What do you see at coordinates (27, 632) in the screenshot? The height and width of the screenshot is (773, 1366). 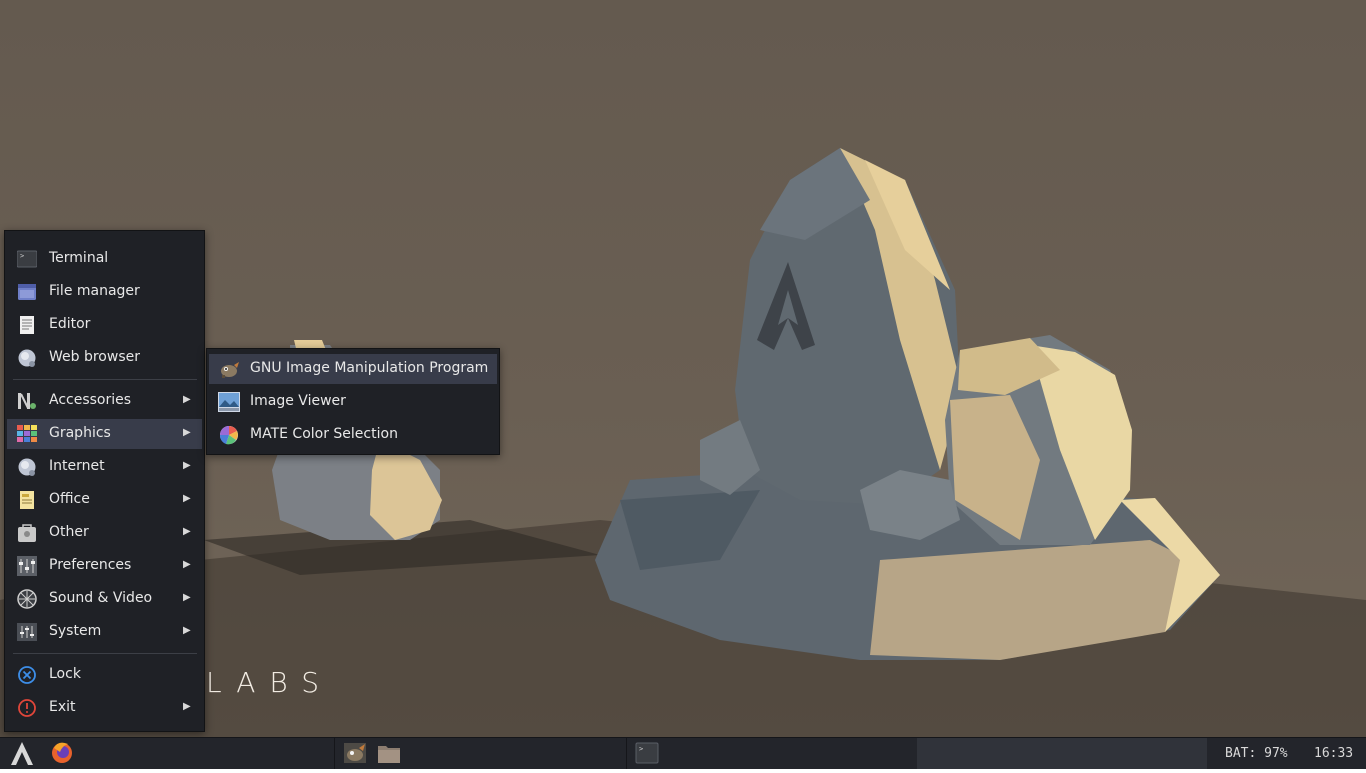 I see `system-icon` at bounding box center [27, 632].